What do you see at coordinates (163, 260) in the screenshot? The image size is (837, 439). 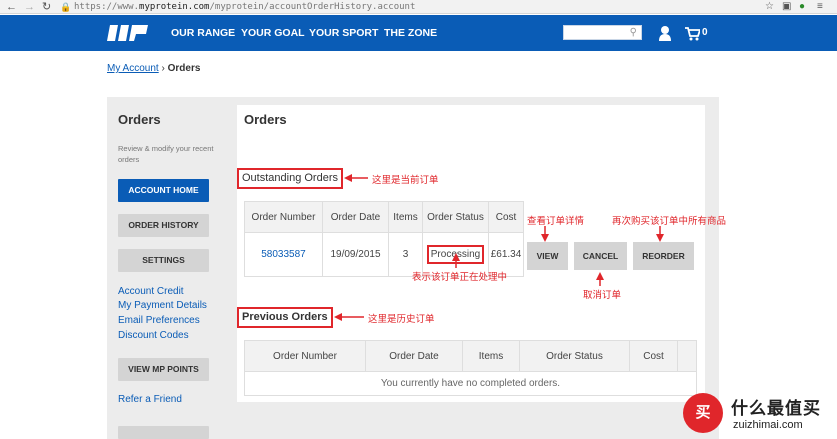 I see `settings-button: SETTINGS` at bounding box center [163, 260].